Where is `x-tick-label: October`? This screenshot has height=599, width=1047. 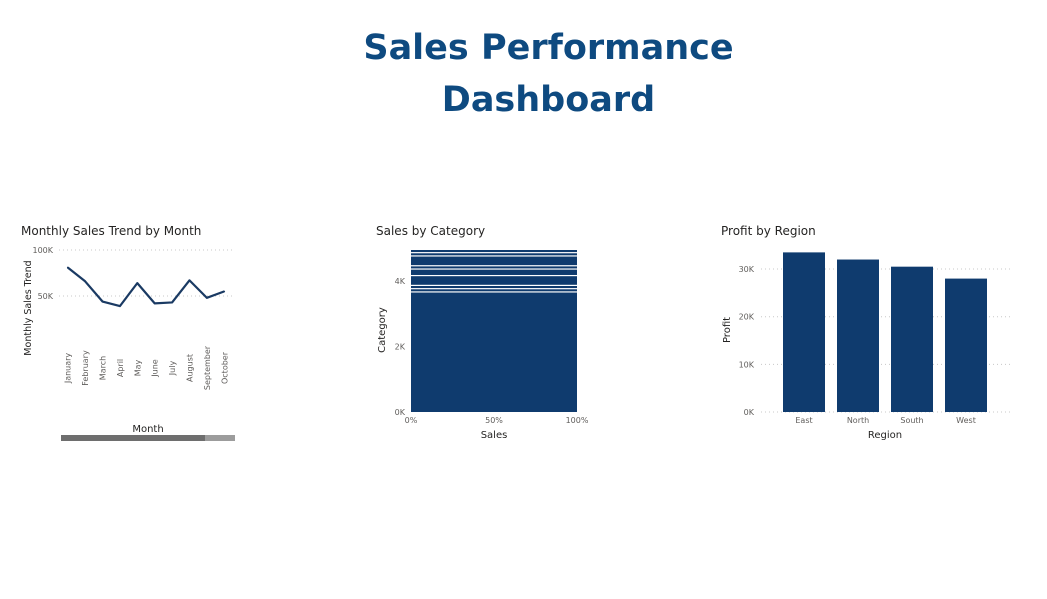
x-tick-label: October is located at coordinates (224, 367).